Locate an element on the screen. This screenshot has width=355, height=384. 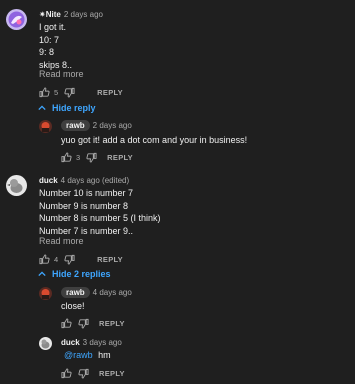
comment-line: Number 10 is number 7 is located at coordinates (86, 193).